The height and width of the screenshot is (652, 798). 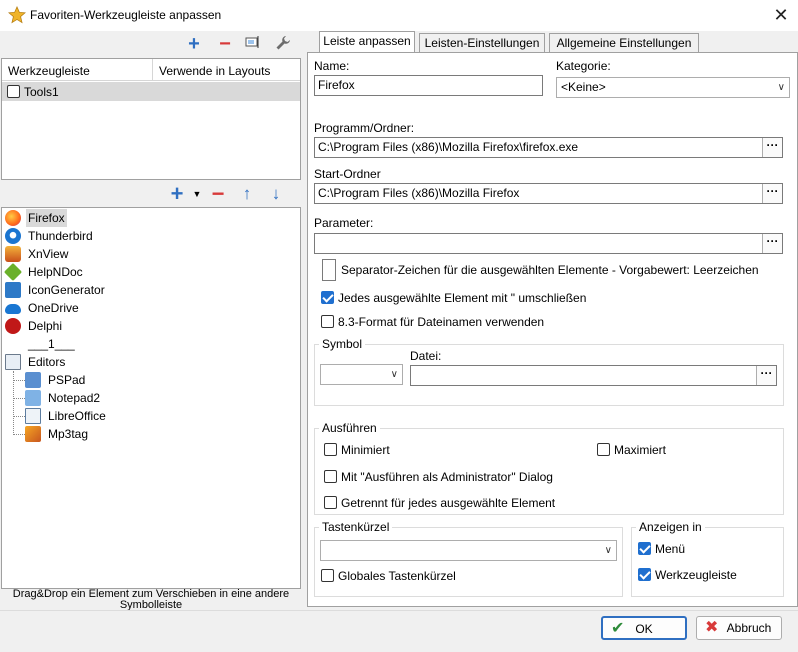 What do you see at coordinates (13, 254) in the screenshot?
I see `xnview-icon` at bounding box center [13, 254].